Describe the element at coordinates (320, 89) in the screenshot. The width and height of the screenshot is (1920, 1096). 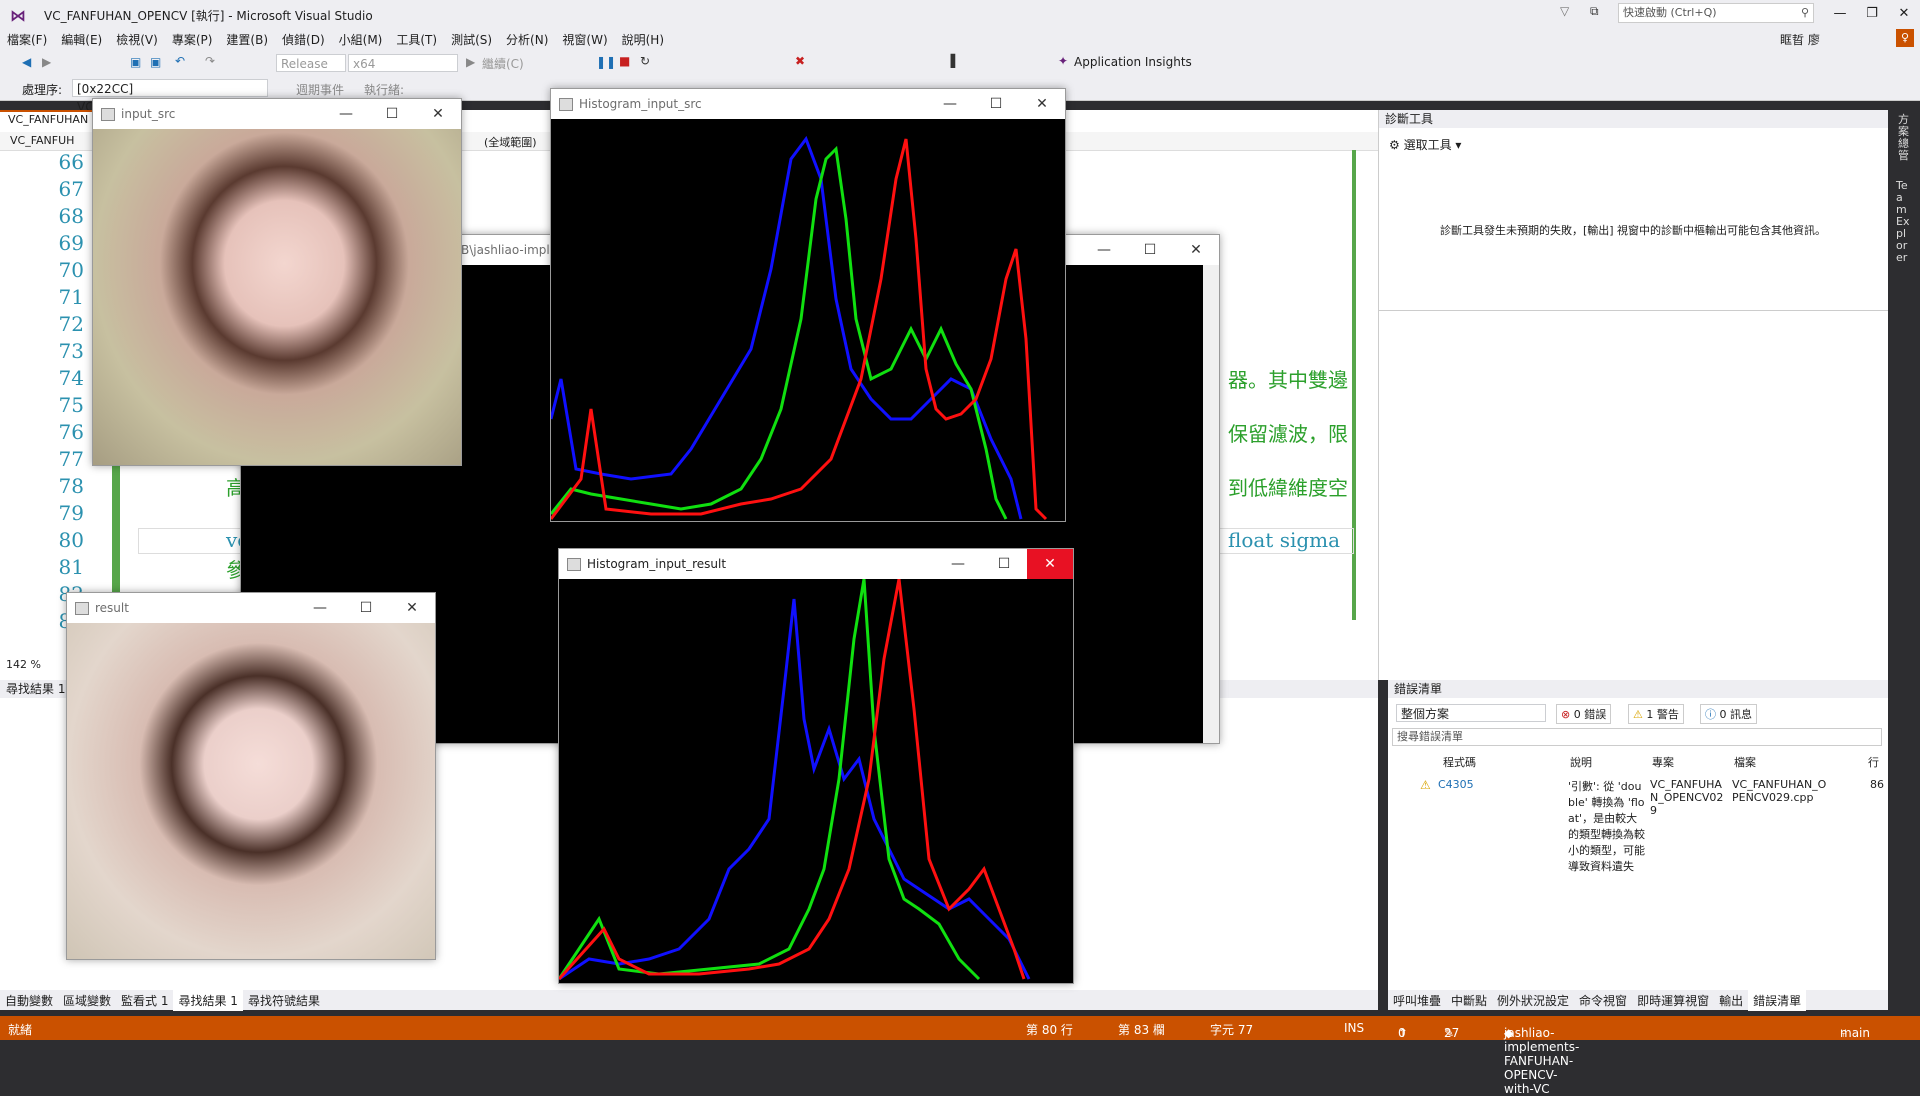
I see `lifecycle-button: 週期事件` at that location.